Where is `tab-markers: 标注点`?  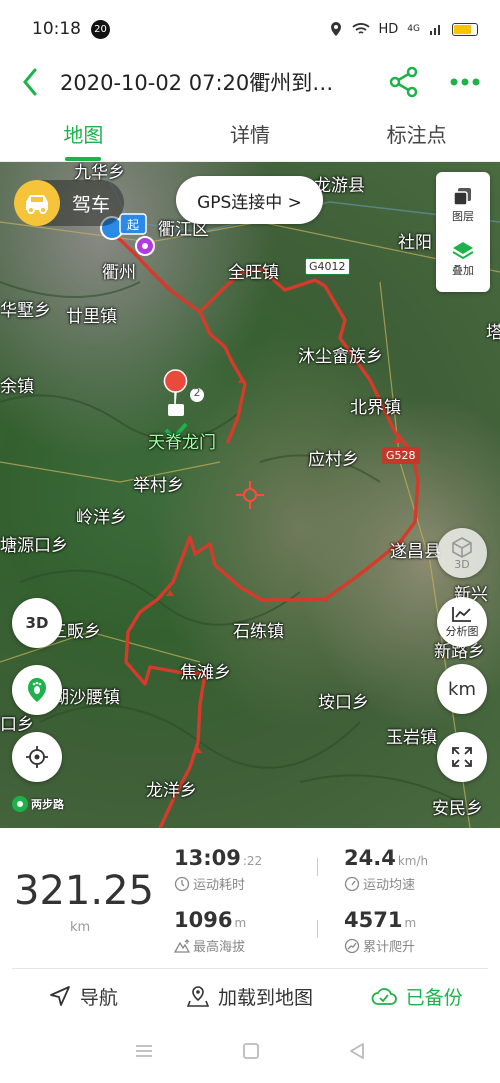
tab-markers: 标注点 is located at coordinates (416, 134).